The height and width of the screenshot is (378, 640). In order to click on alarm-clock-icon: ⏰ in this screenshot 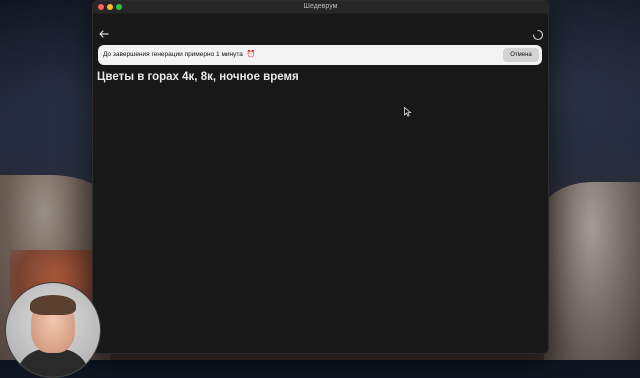, I will do `click(251, 54)`.